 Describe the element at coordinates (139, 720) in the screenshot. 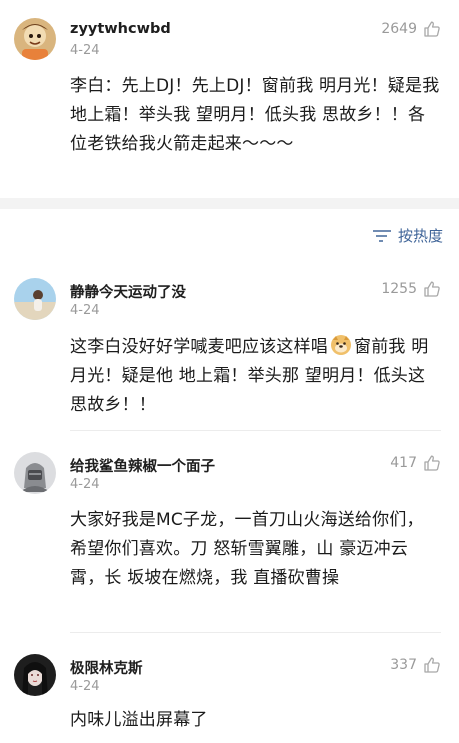

I see `comment-text: 内味儿溢出屏幕了` at that location.